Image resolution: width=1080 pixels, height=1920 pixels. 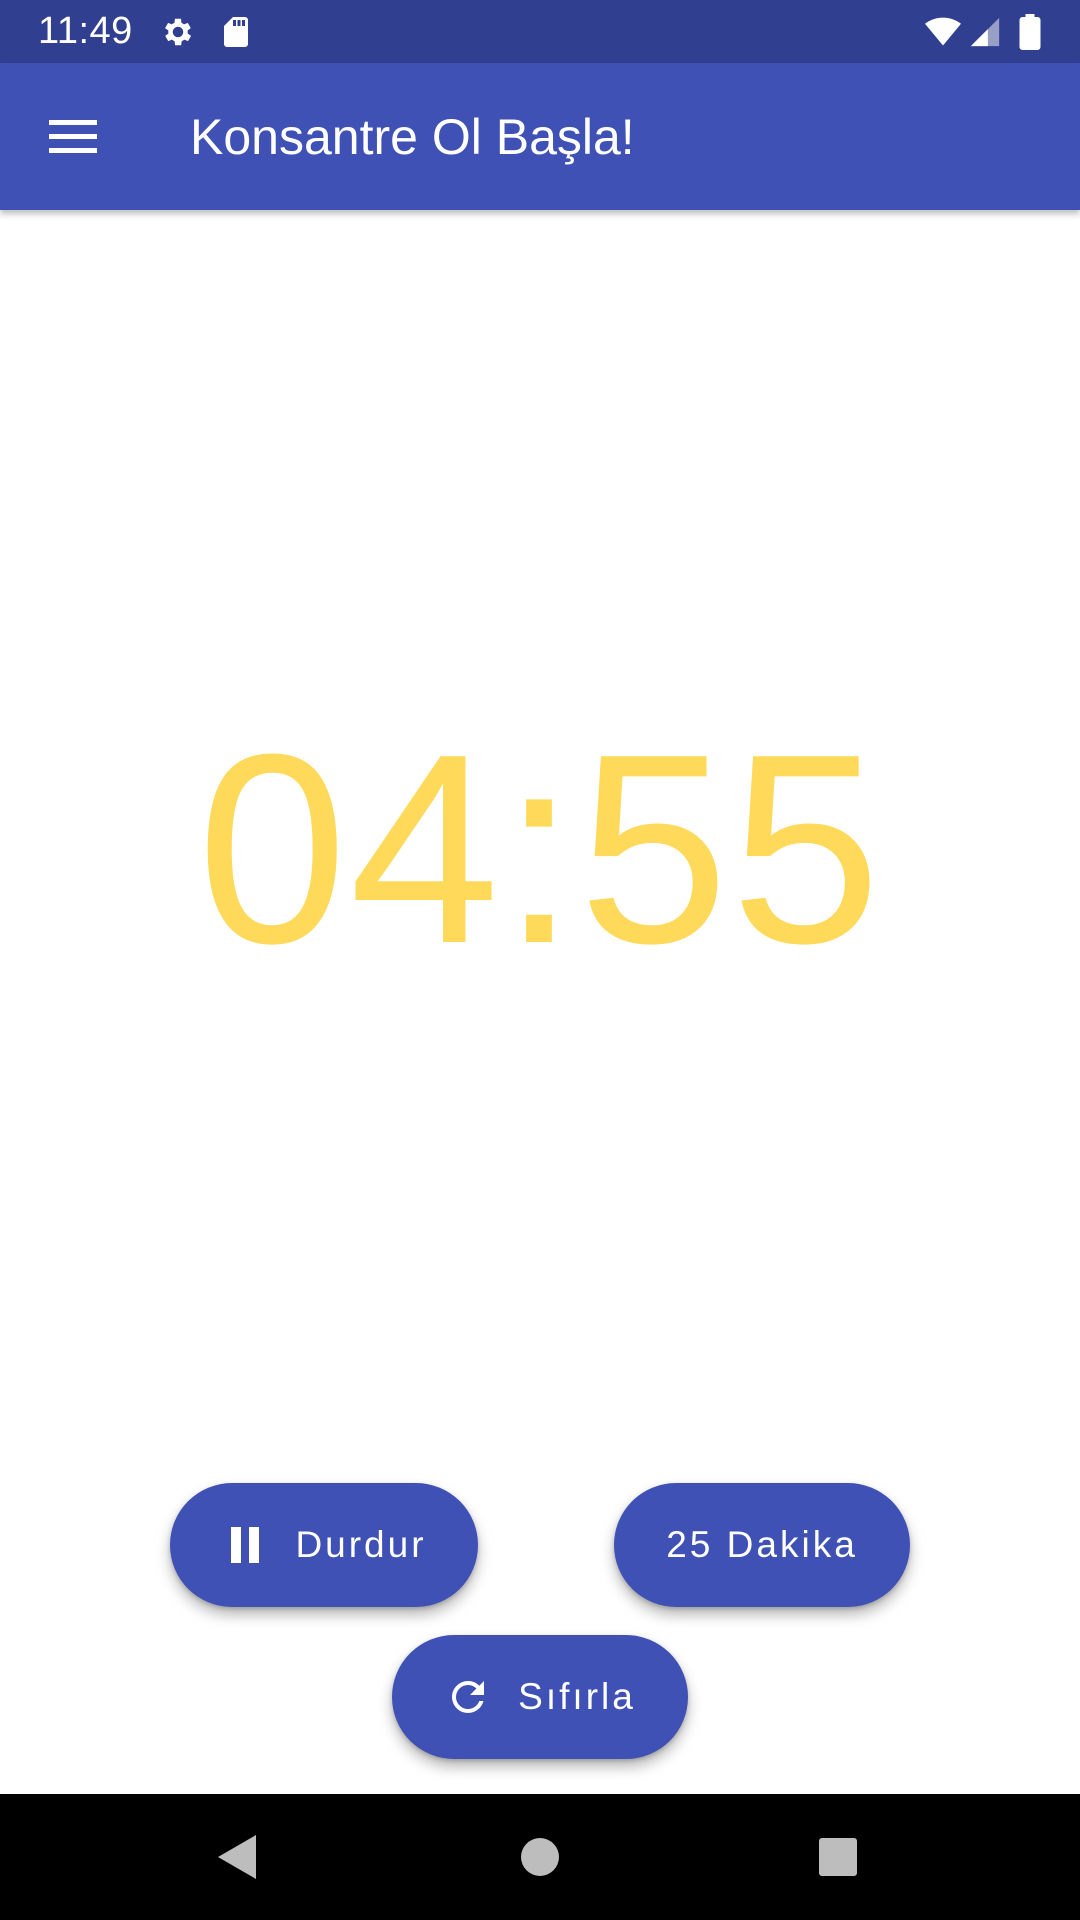 I want to click on navigation-bar, so click(x=540, y=1857).